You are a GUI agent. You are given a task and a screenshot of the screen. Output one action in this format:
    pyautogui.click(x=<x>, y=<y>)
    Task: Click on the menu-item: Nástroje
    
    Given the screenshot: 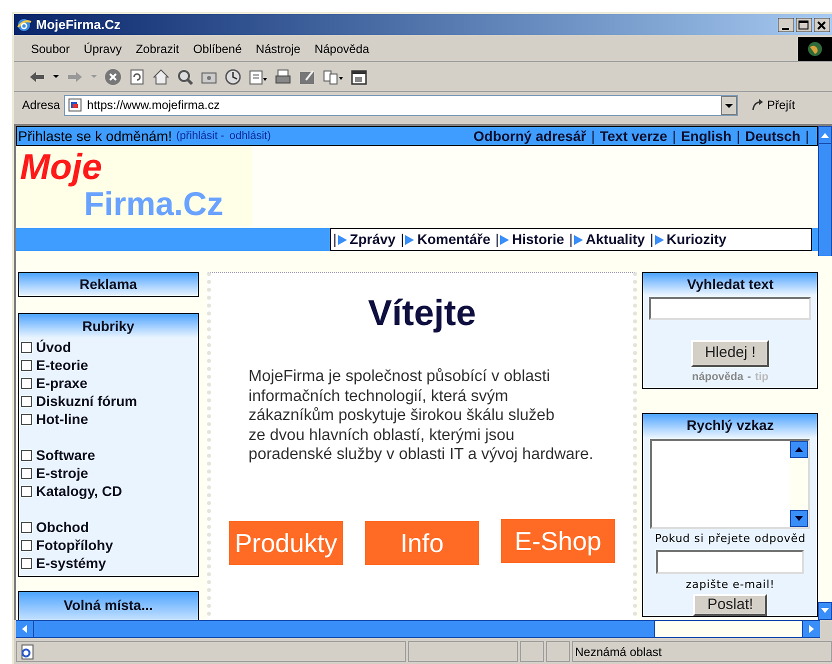 What is the action you would take?
    pyautogui.click(x=278, y=49)
    